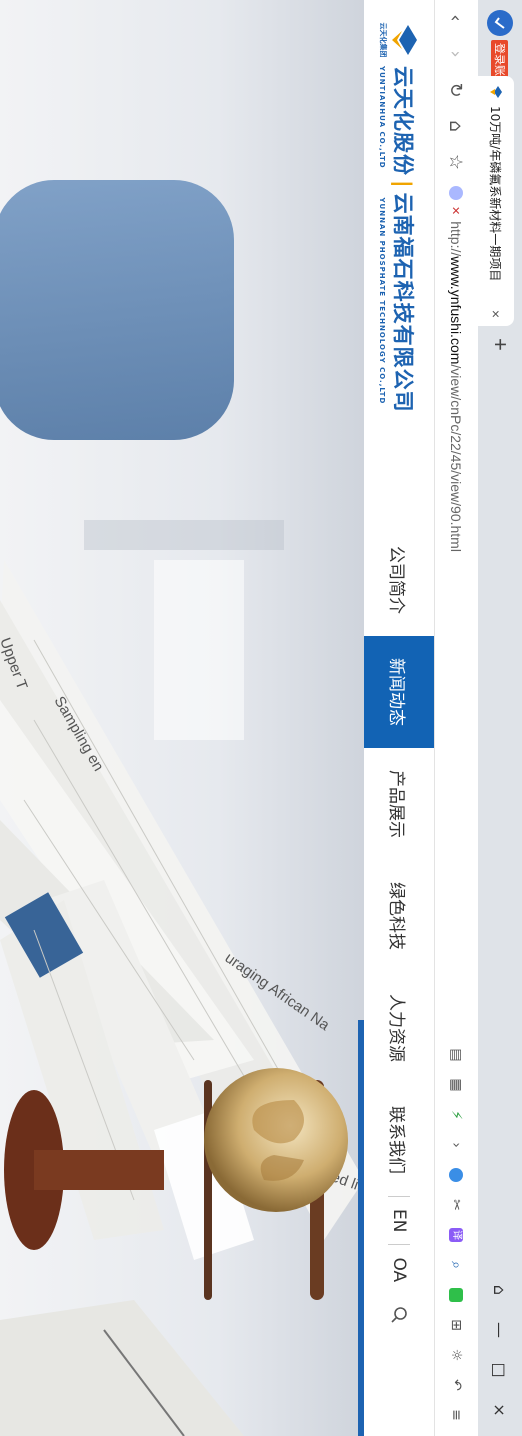 The image size is (522, 1436). Describe the element at coordinates (403, 302) in the screenshot. I see `logo-company-name: 云南福石科技有限公司` at that location.